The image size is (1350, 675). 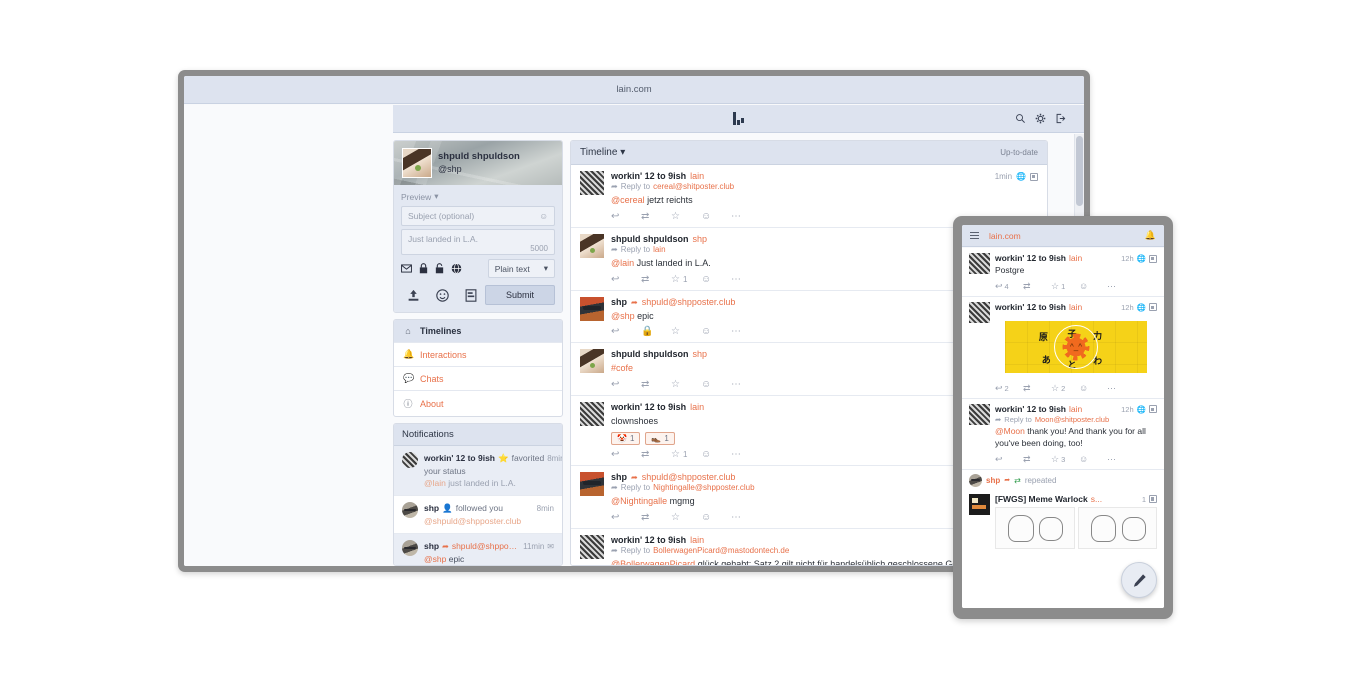 I want to click on sidebar-item-chats: 💬 Chats, so click(x=478, y=379).